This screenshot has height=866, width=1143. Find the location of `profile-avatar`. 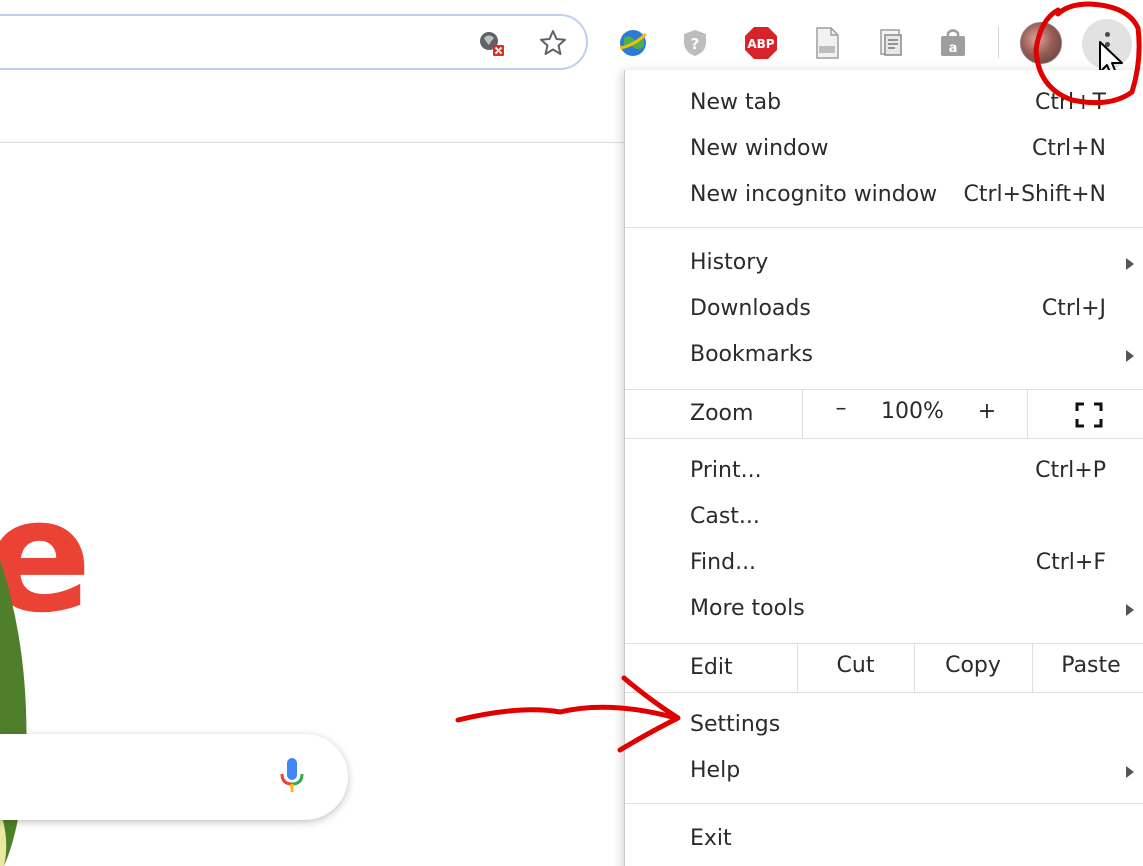

profile-avatar is located at coordinates (1041, 43).